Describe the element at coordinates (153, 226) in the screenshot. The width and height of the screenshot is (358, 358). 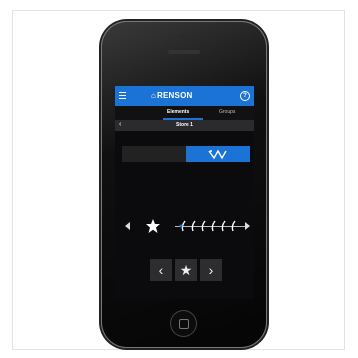
I see `star-icon` at that location.